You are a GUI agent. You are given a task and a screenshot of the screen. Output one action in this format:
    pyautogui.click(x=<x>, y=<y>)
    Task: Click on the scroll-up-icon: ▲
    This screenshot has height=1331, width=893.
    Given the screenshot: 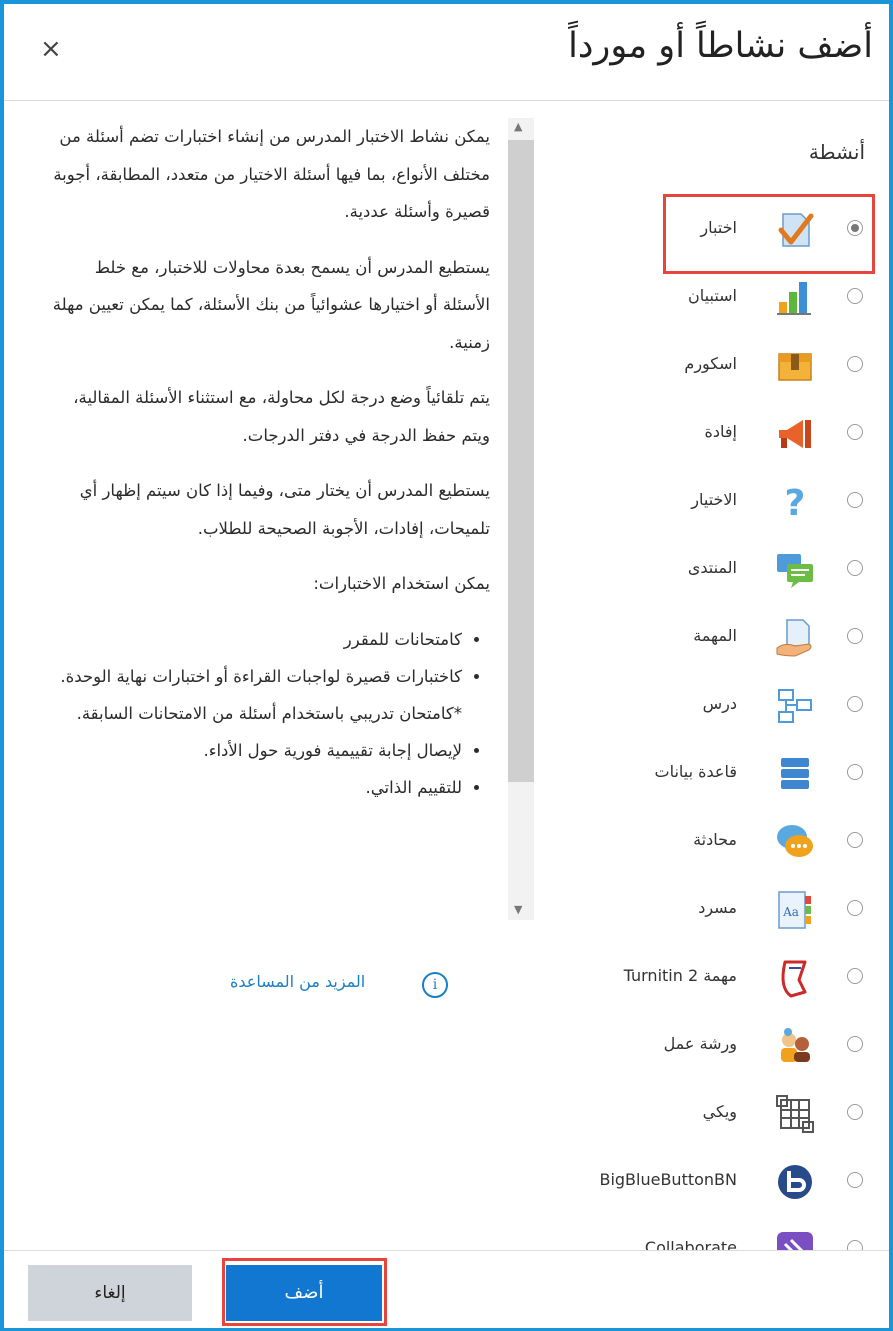 What is the action you would take?
    pyautogui.click(x=518, y=126)
    